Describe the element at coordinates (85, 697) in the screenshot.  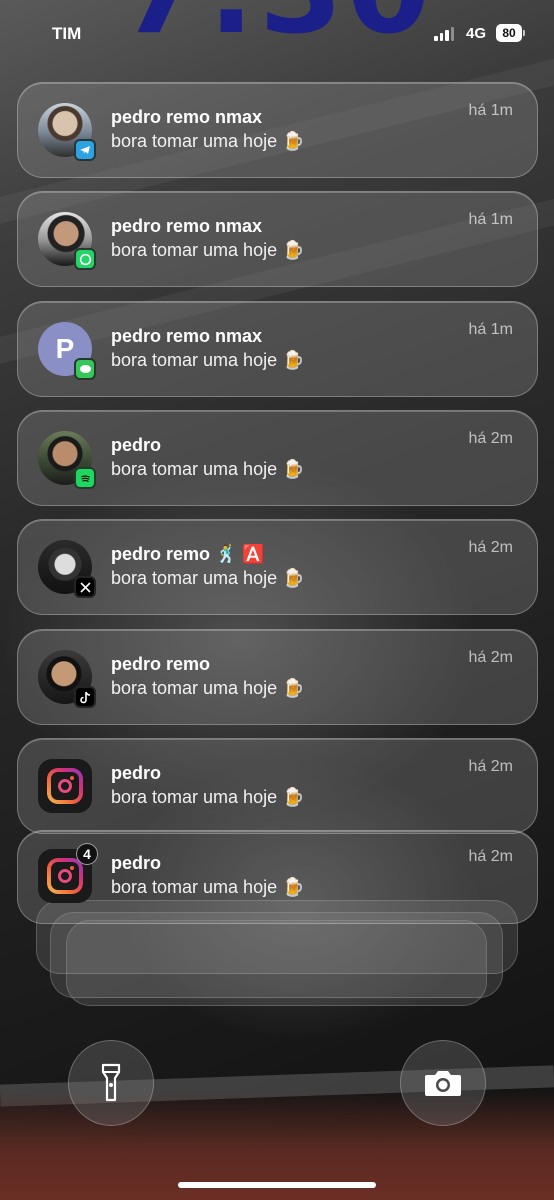
I see `tiktok-icon` at that location.